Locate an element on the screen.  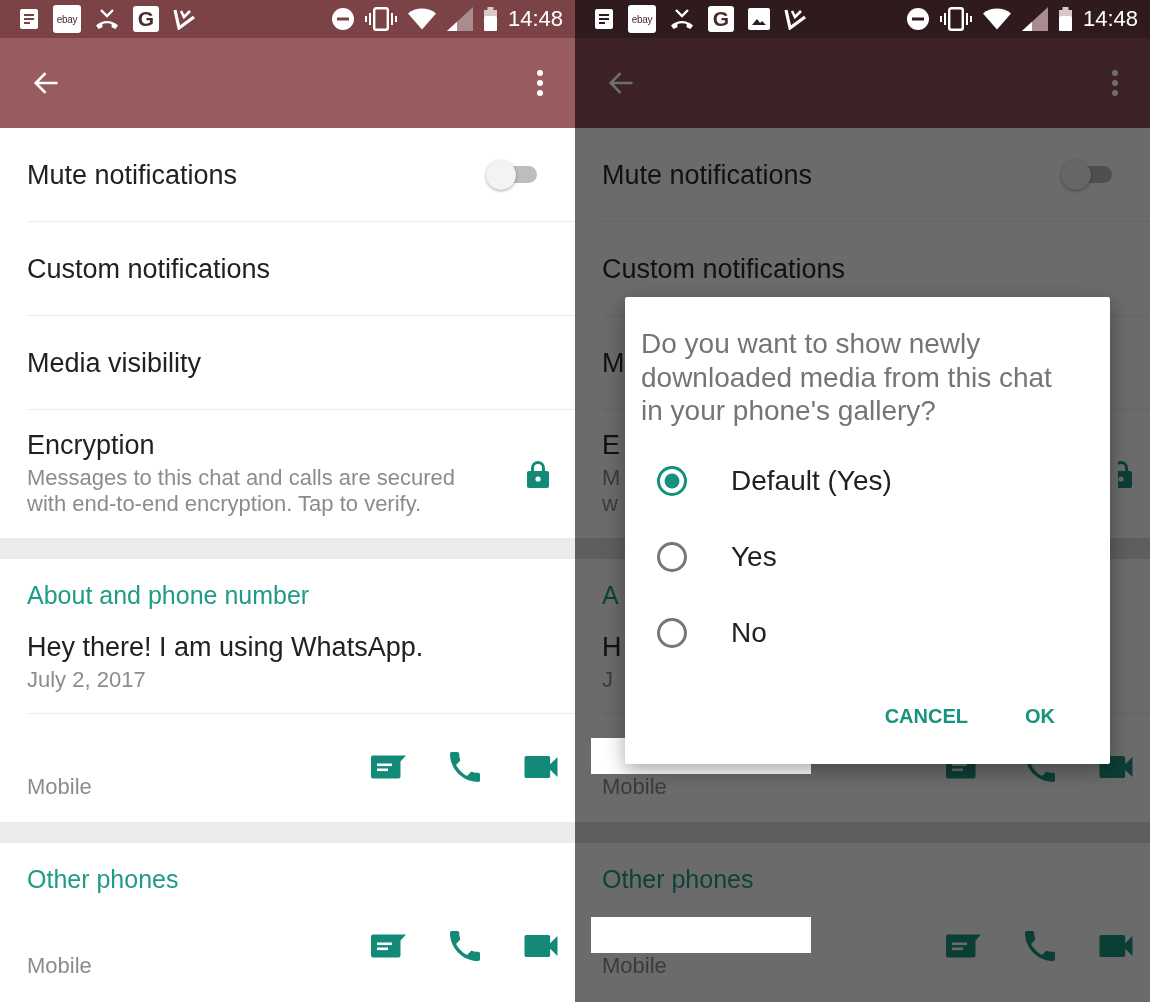
setting-label: Encryption is located at coordinates (91, 445).